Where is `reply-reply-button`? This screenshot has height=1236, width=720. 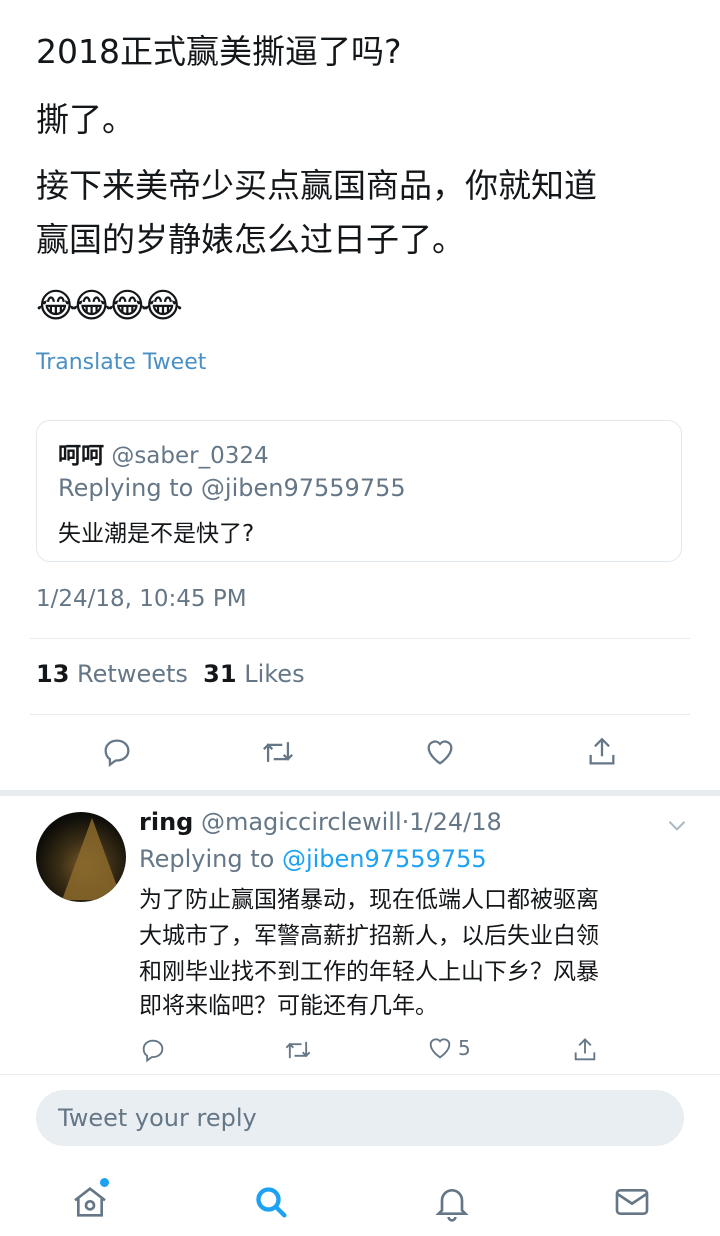
reply-reply-button is located at coordinates (153, 1050).